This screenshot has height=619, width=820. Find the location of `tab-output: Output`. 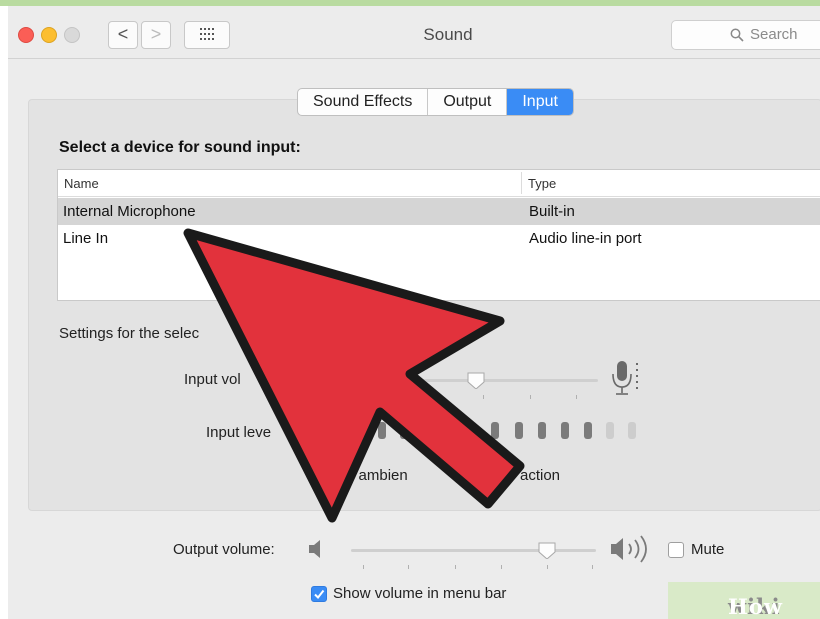

tab-output: Output is located at coordinates (468, 102).